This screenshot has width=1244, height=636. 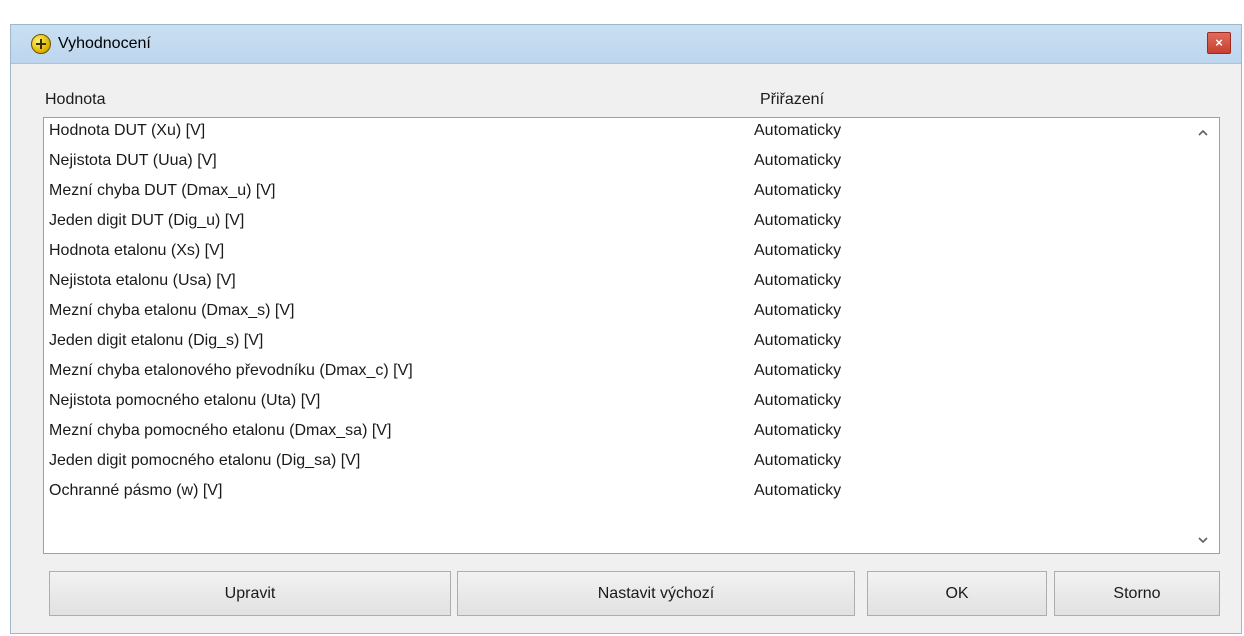 What do you see at coordinates (136, 490) in the screenshot?
I see `item-name: Ochranné pásmo (w) [V]` at bounding box center [136, 490].